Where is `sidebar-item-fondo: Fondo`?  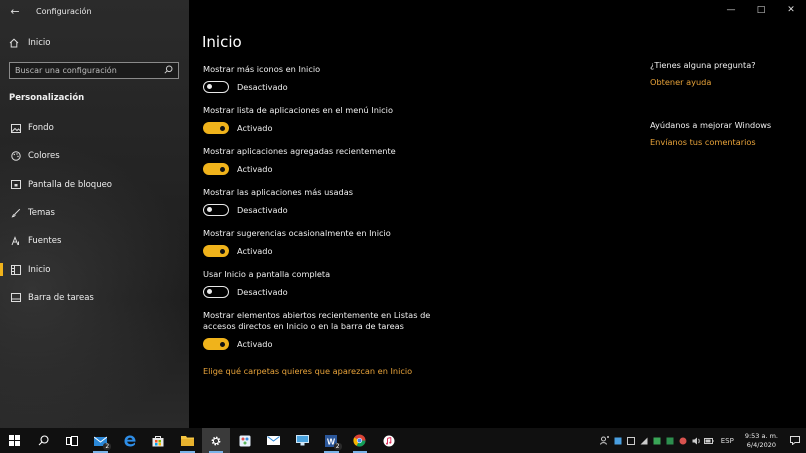
sidebar-item-fondo: Fondo is located at coordinates (94, 128).